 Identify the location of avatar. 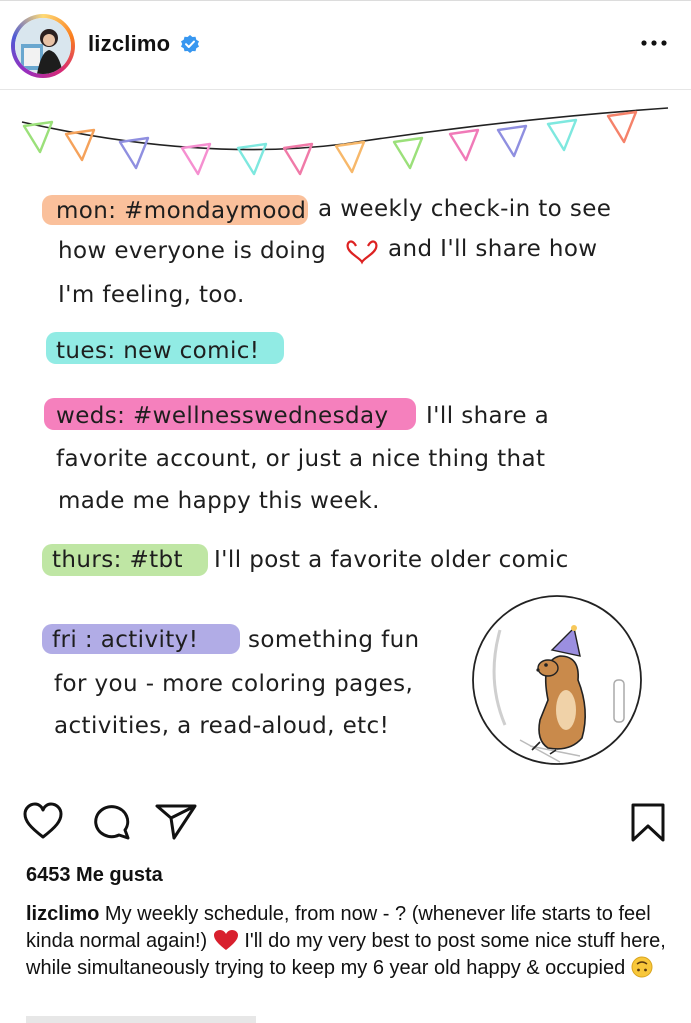
(43, 46).